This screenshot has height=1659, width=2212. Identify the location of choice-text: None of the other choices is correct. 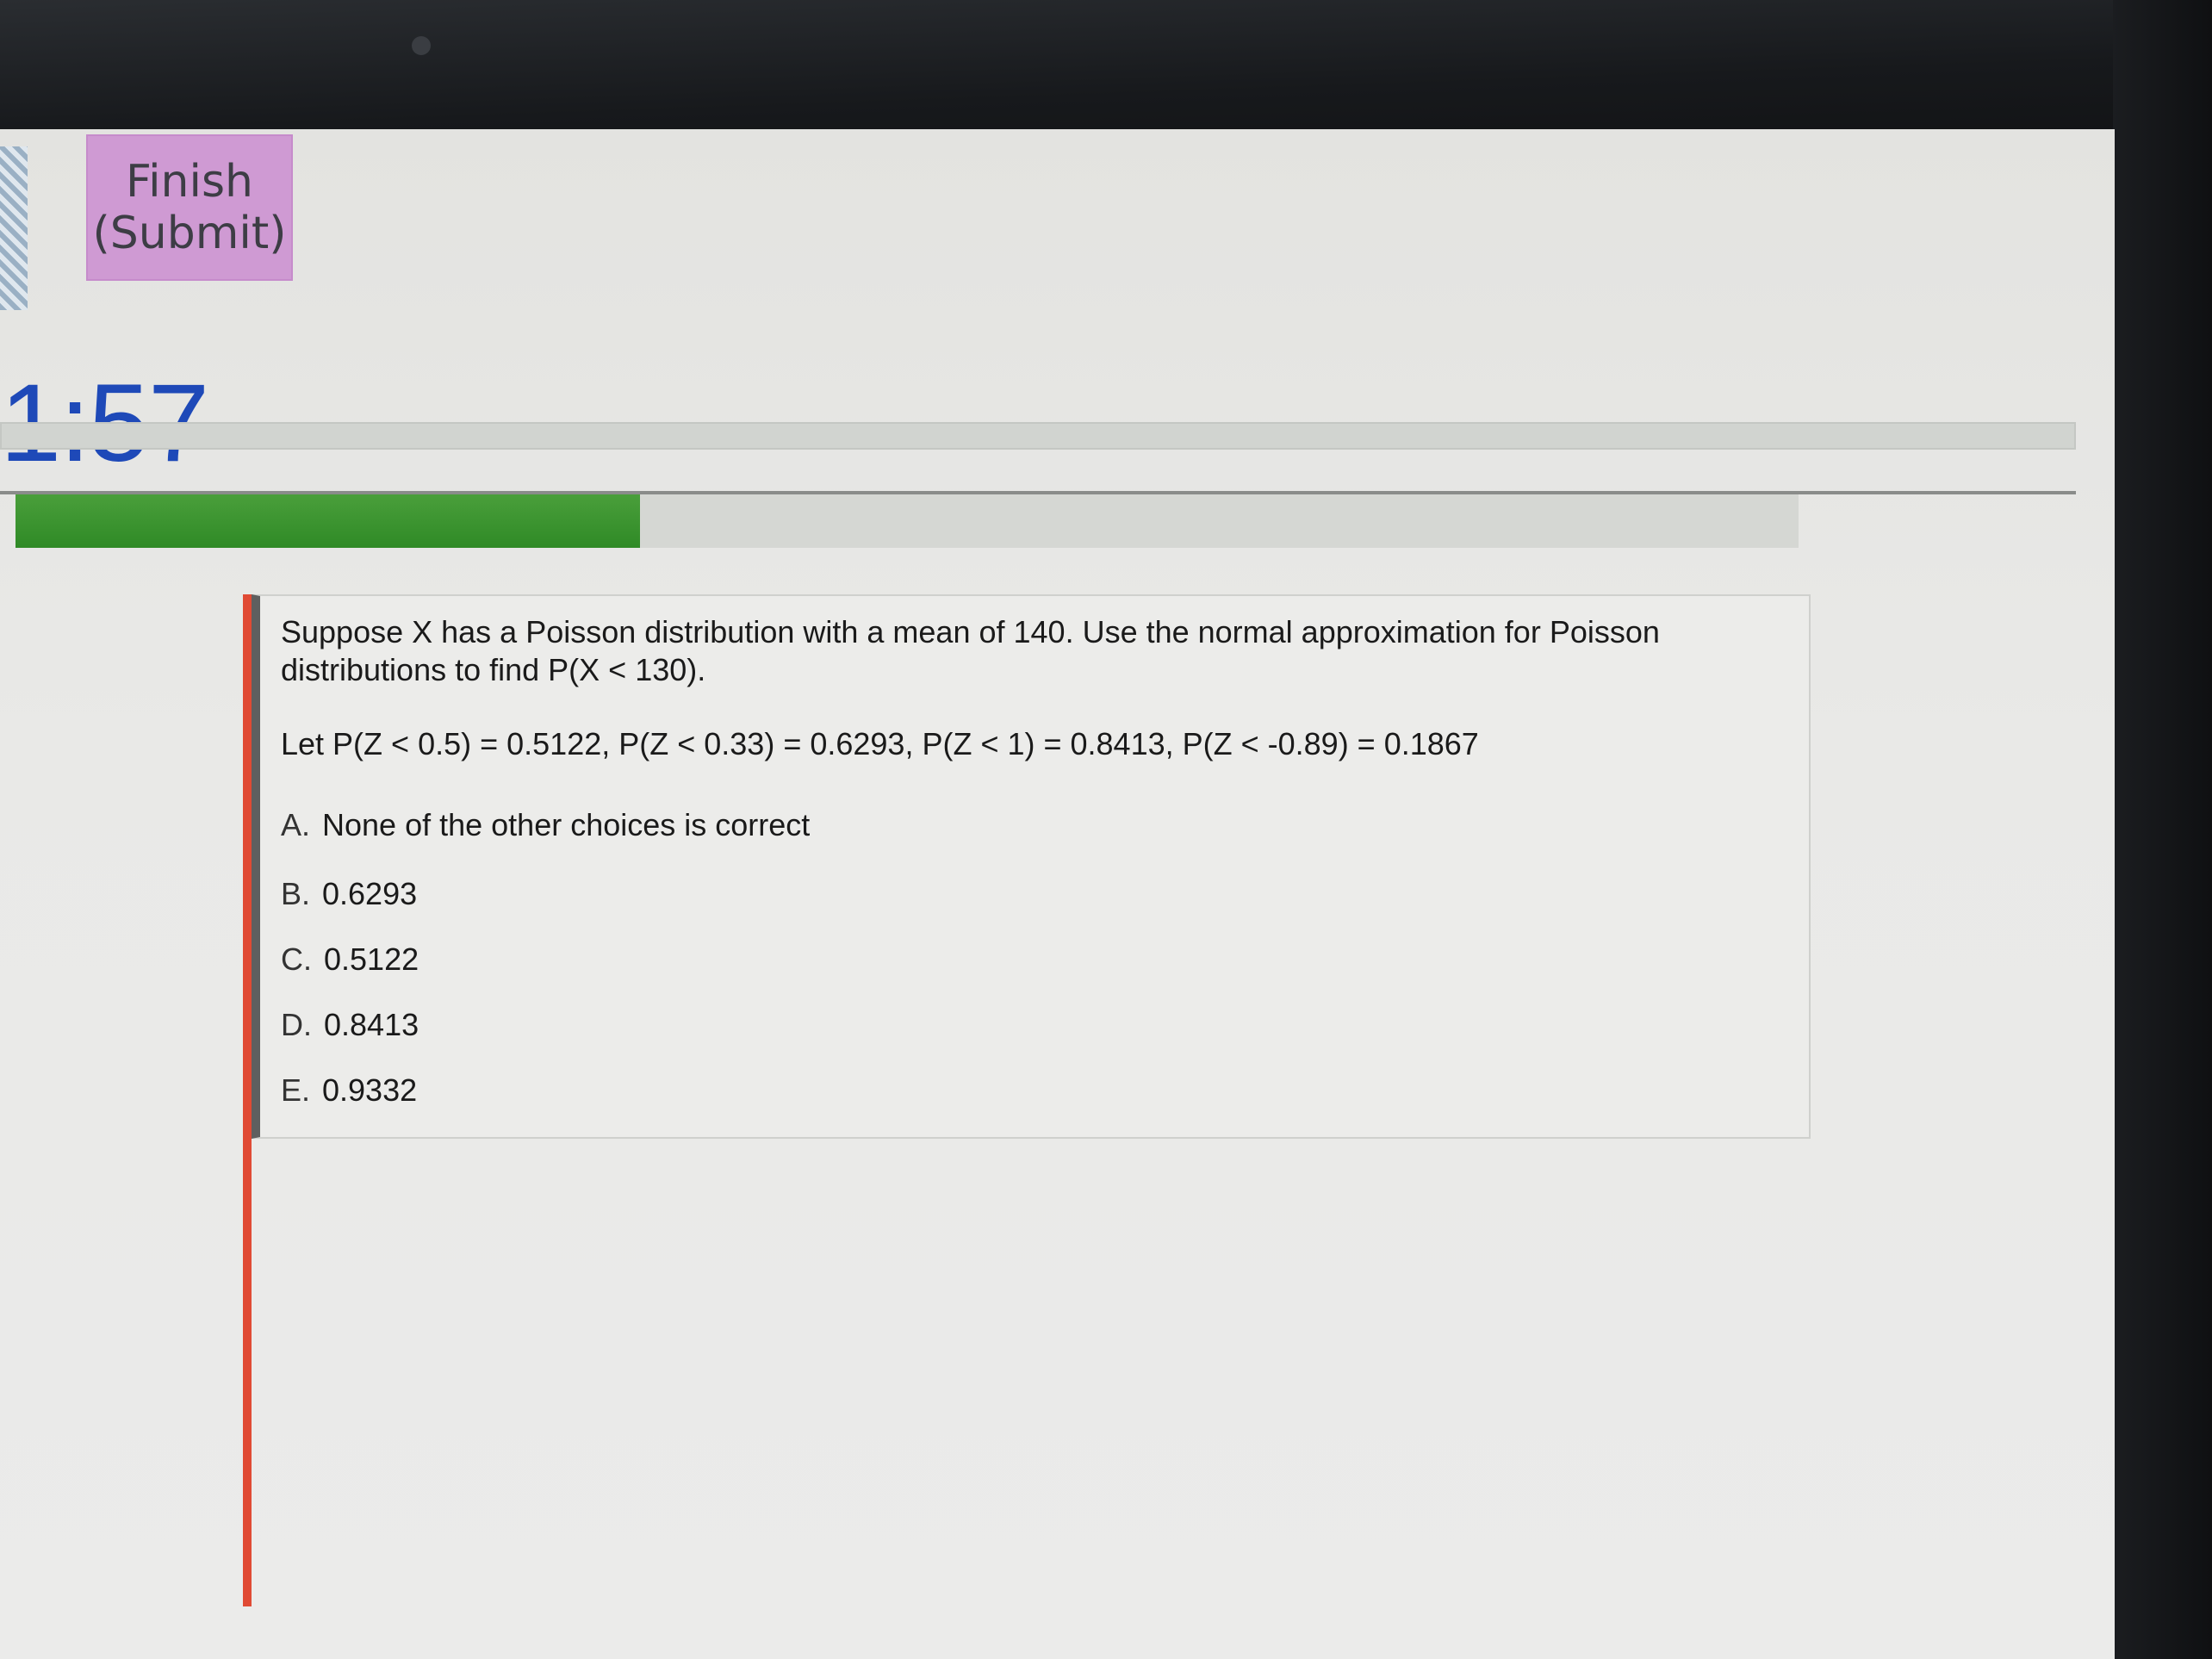
(566, 824).